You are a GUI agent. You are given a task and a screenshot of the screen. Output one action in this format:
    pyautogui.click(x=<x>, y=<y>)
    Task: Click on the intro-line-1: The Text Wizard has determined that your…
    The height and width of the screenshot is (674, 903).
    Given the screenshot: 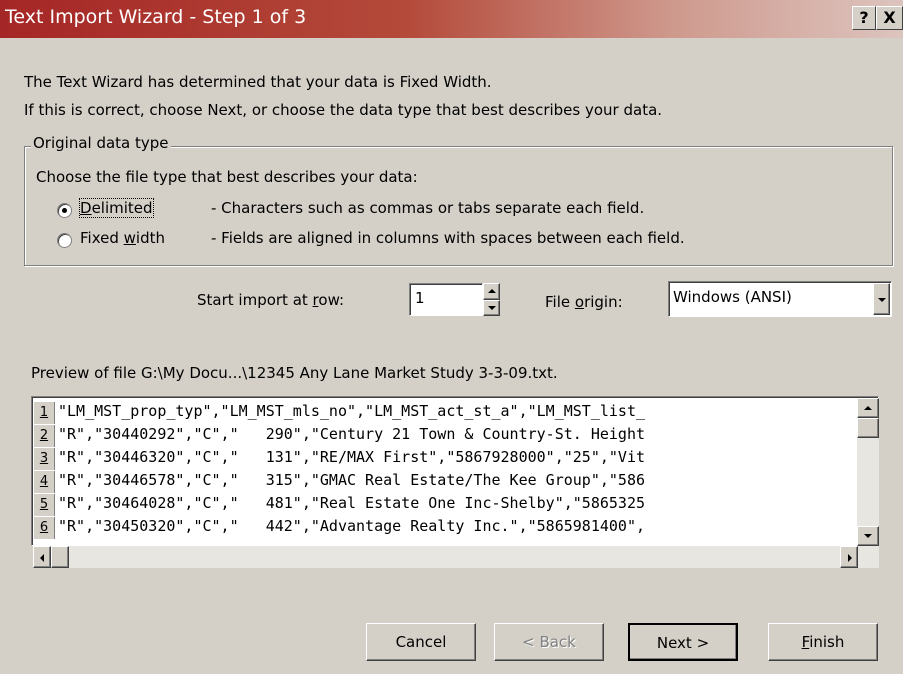 What is the action you would take?
    pyautogui.click(x=258, y=82)
    